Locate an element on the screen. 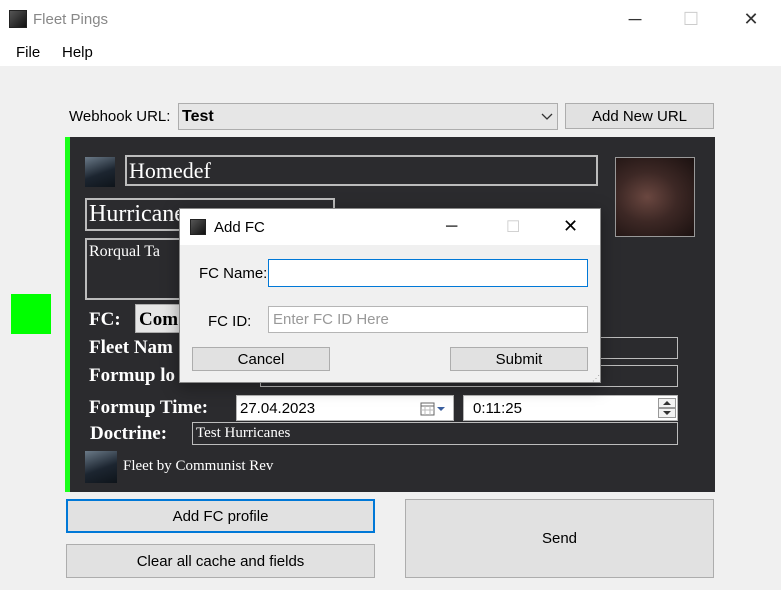 The width and height of the screenshot is (781, 590). fc-id-label: FC ID: is located at coordinates (230, 321).